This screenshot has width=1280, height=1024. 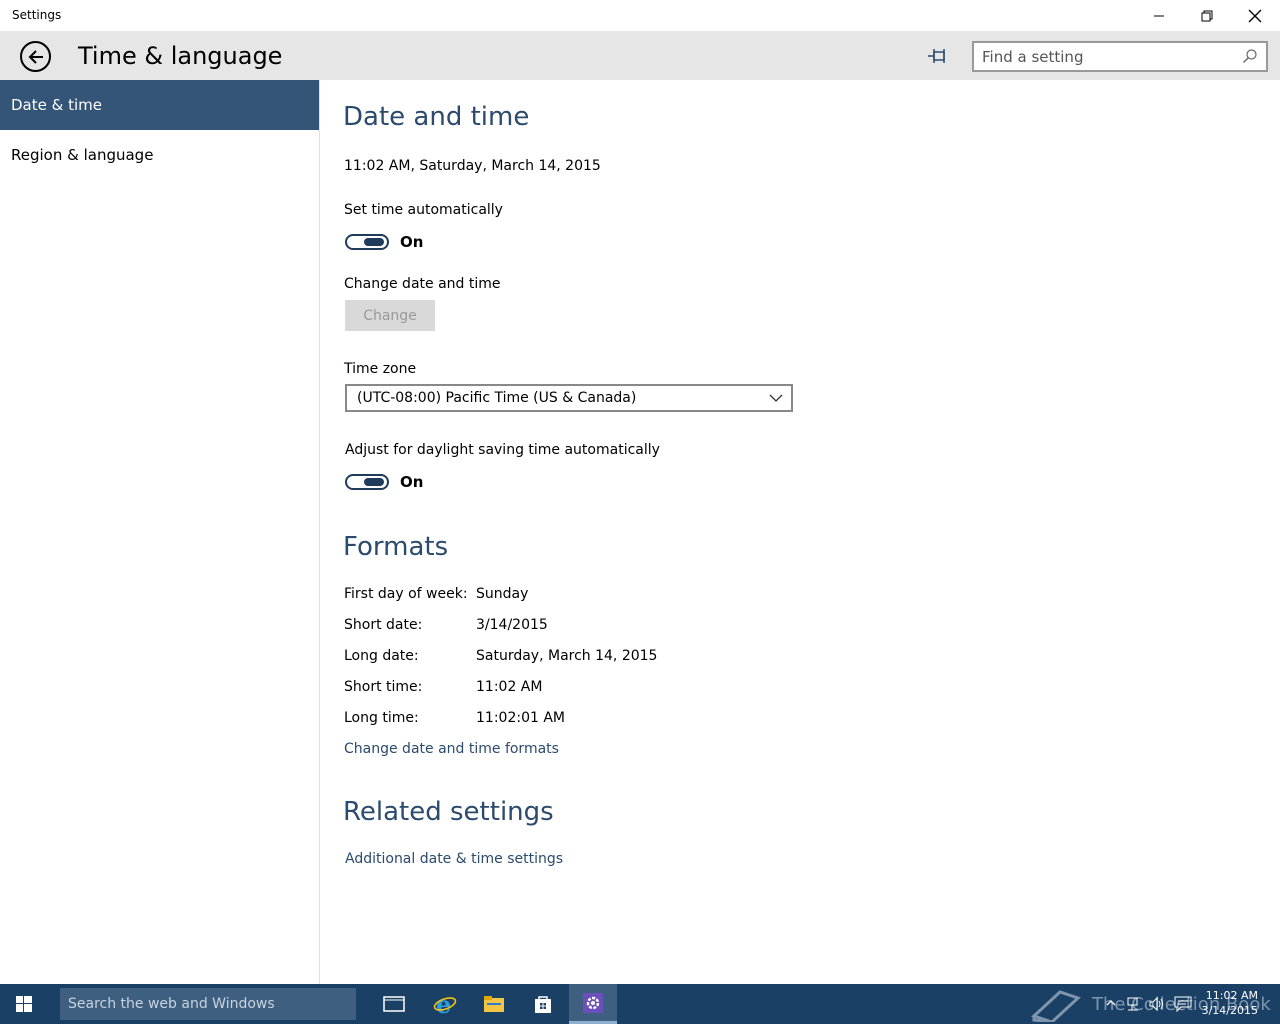 What do you see at coordinates (1229, 1010) in the screenshot?
I see `clock-date: 3/14/2015` at bounding box center [1229, 1010].